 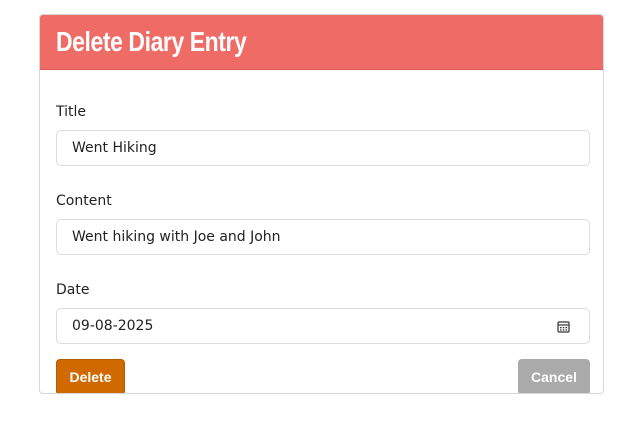 What do you see at coordinates (73, 290) in the screenshot?
I see `date-label: Date` at bounding box center [73, 290].